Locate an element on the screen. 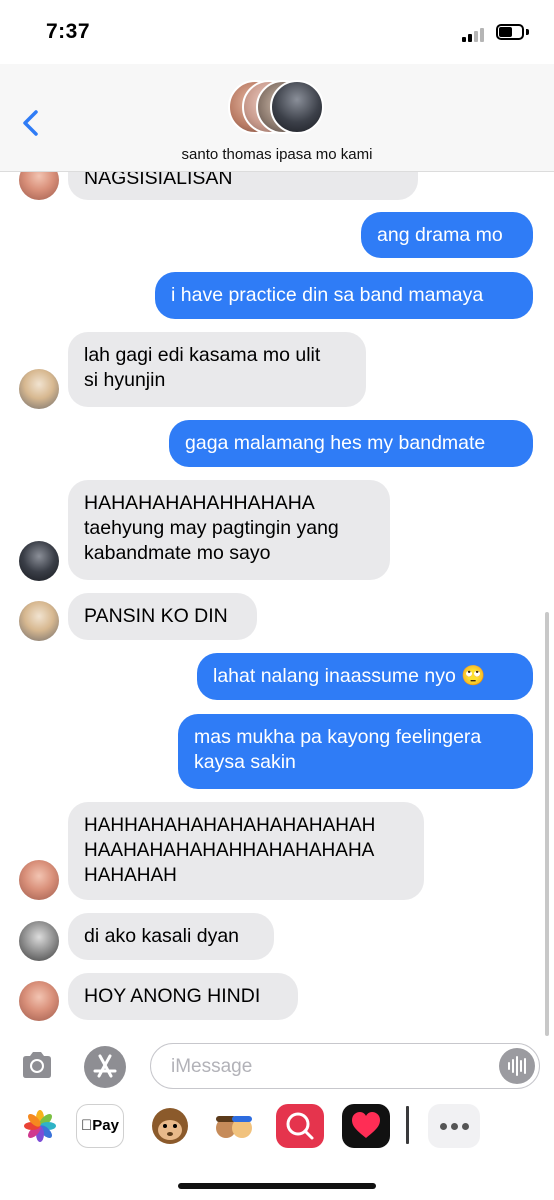 The height and width of the screenshot is (1200, 554). message-bubble-incoming: HOY ANONG HINDI is located at coordinates (183, 996).